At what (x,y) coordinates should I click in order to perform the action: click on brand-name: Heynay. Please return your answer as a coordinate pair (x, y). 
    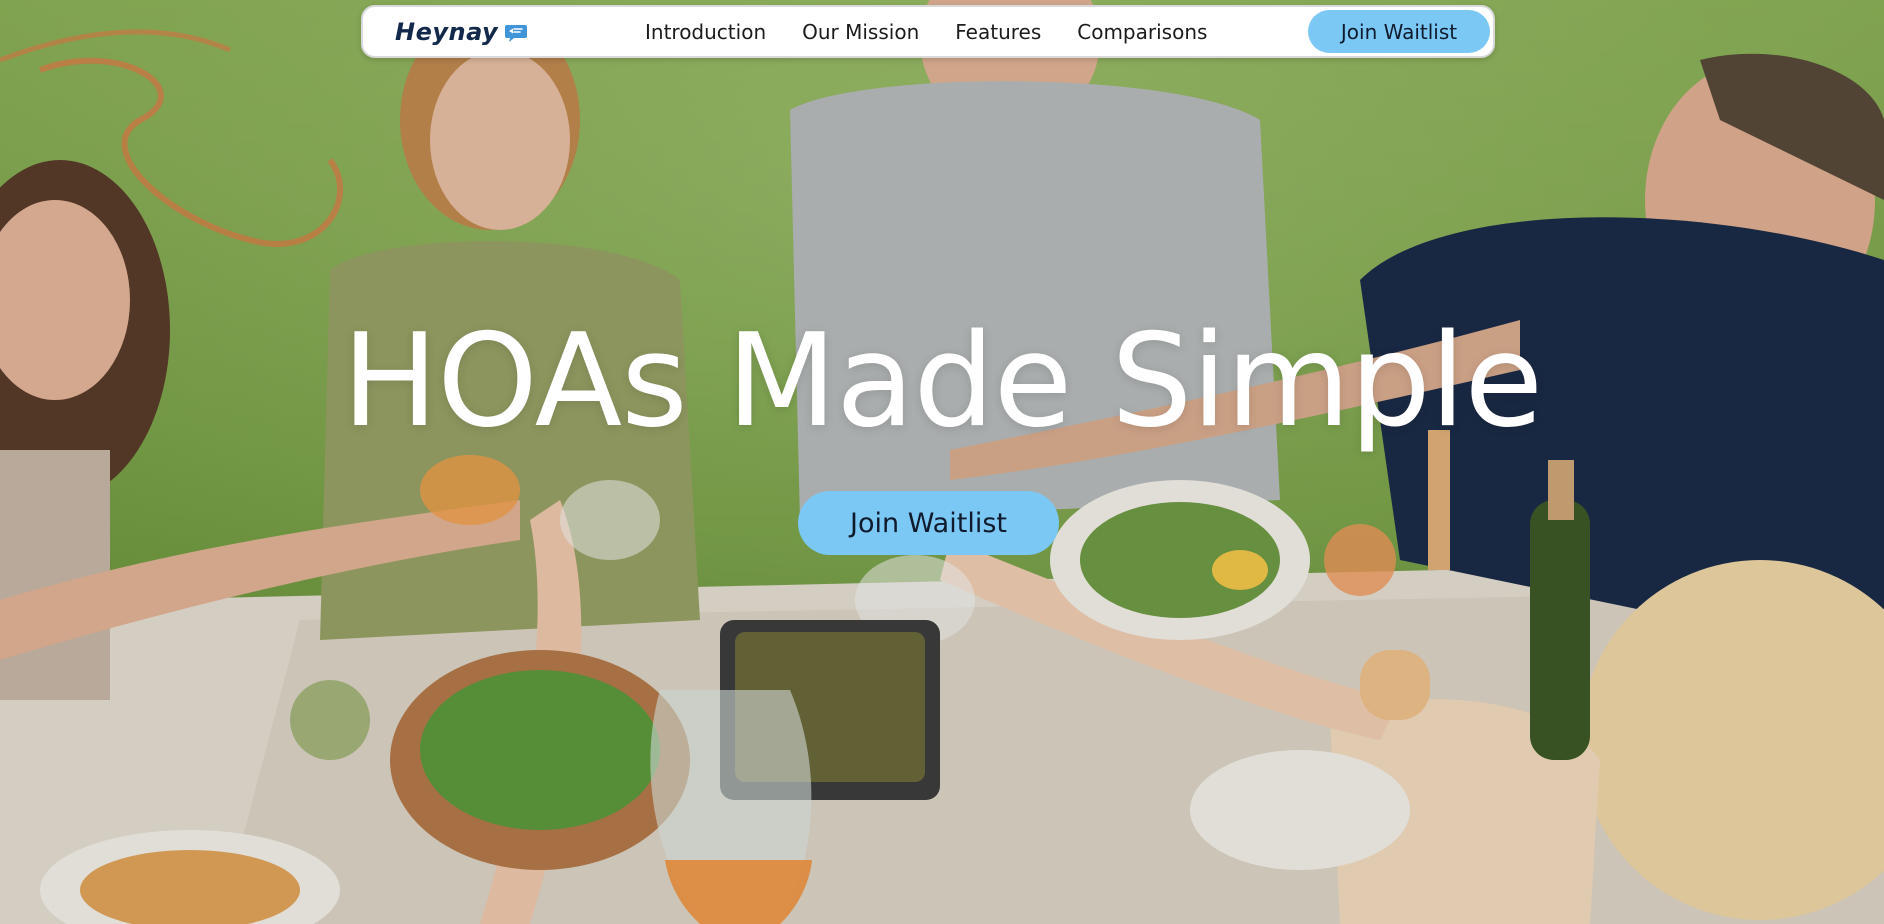
    Looking at the image, I should click on (447, 31).